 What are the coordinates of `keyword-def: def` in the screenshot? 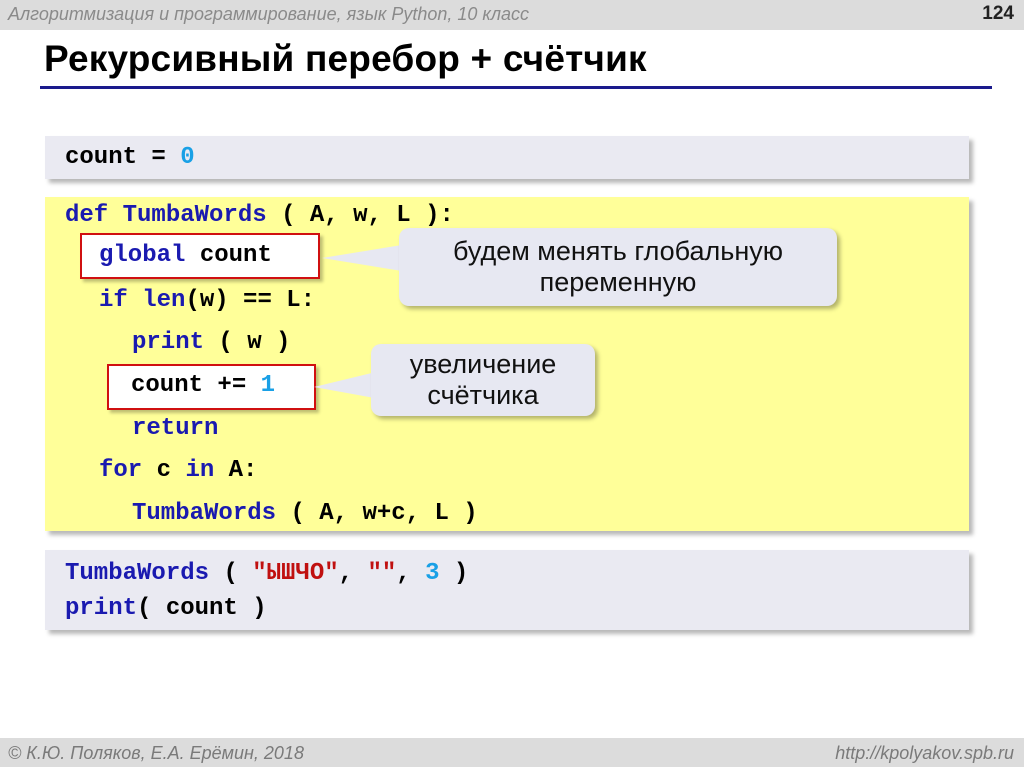 It's located at (87, 215).